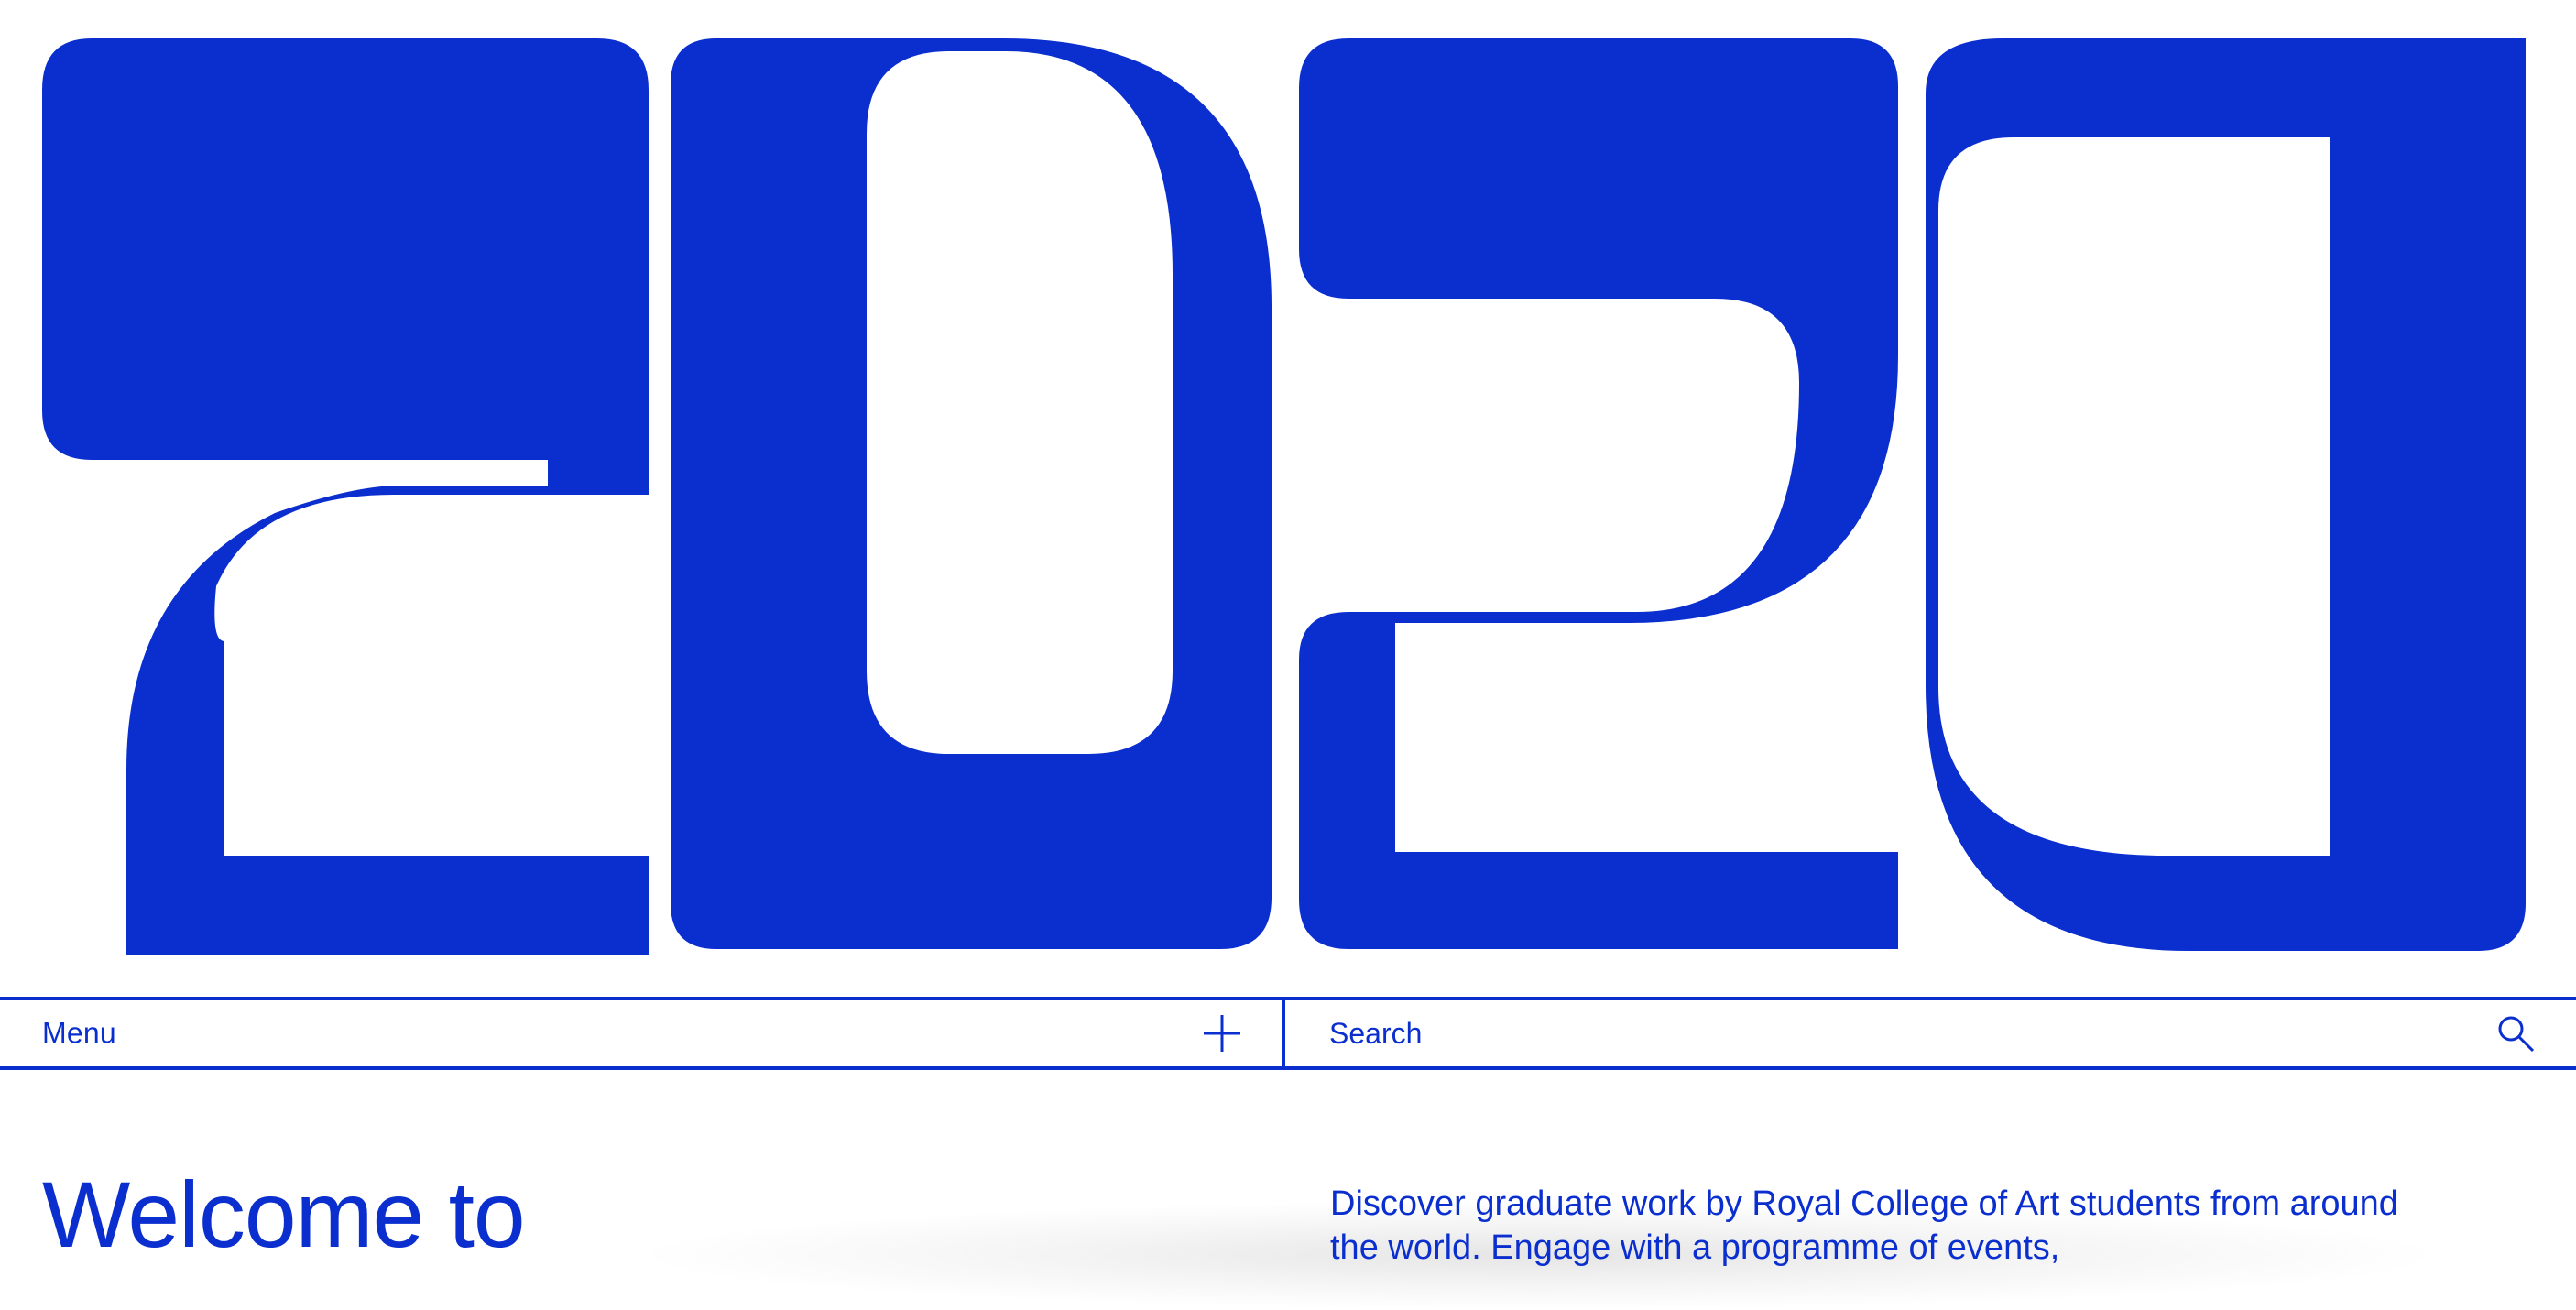 The width and height of the screenshot is (2576, 1310). I want to click on search-bar, so click(1931, 1033).